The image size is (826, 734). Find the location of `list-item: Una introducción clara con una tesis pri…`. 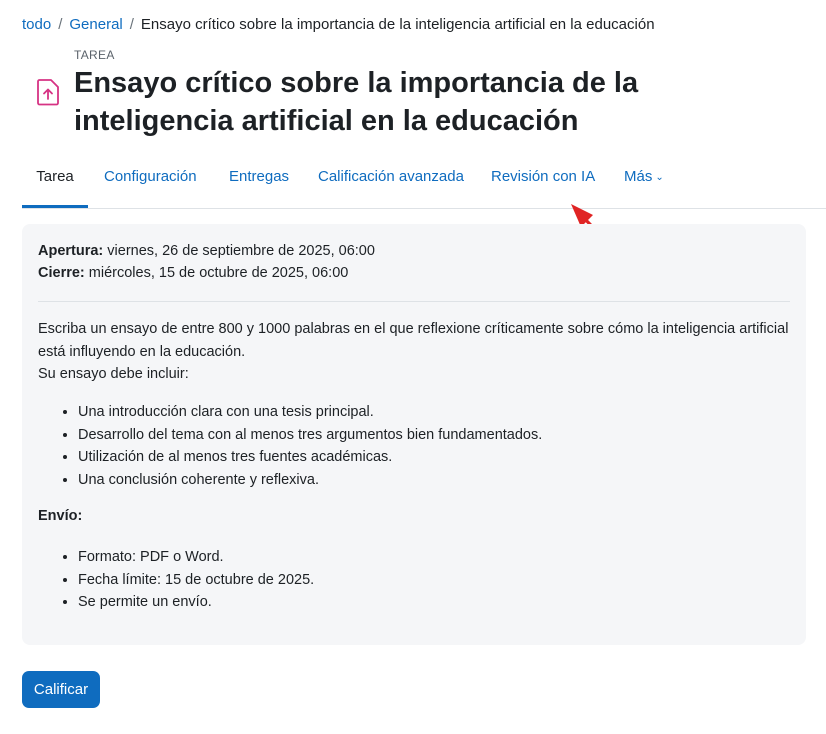

list-item: Una introducción clara con una tesis pri… is located at coordinates (448, 412).